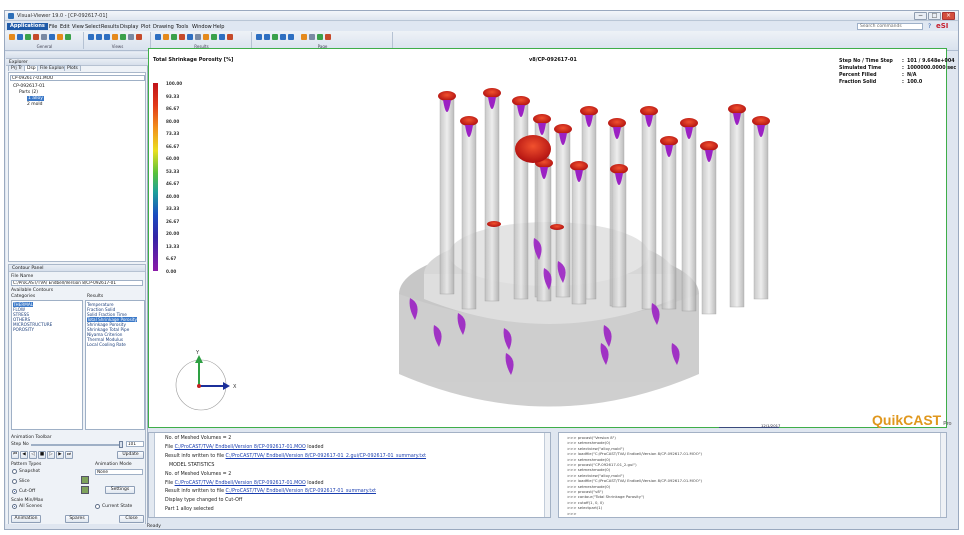 The height and width of the screenshot is (535, 964). What do you see at coordinates (77, 78) in the screenshot?
I see `case-file-field: CP-092617-01.MOO` at bounding box center [77, 78].